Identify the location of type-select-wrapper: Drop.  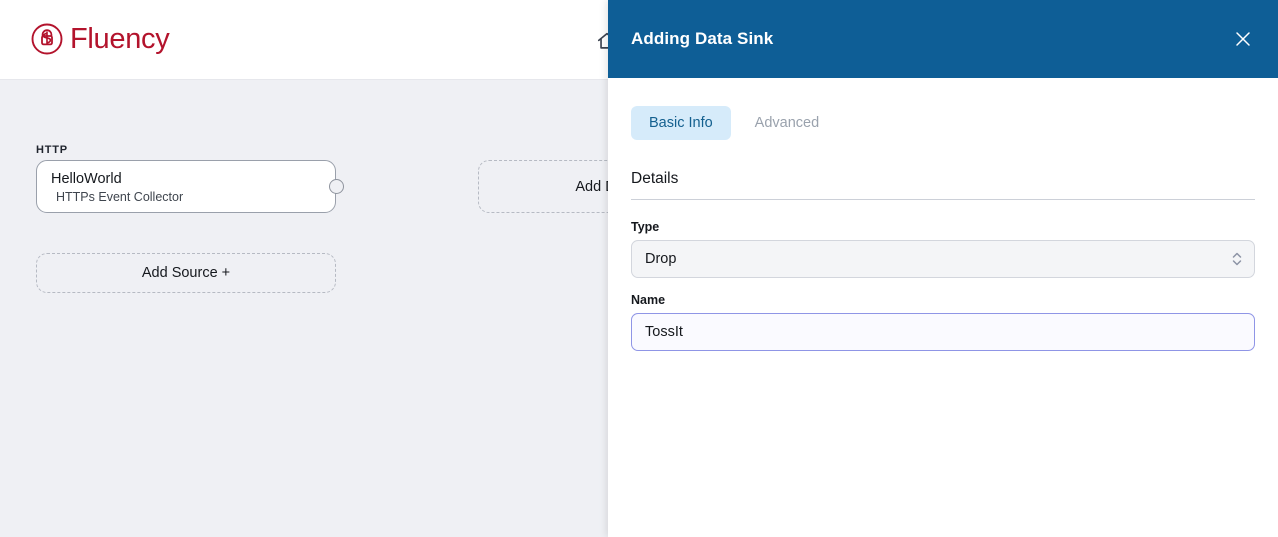
(943, 259).